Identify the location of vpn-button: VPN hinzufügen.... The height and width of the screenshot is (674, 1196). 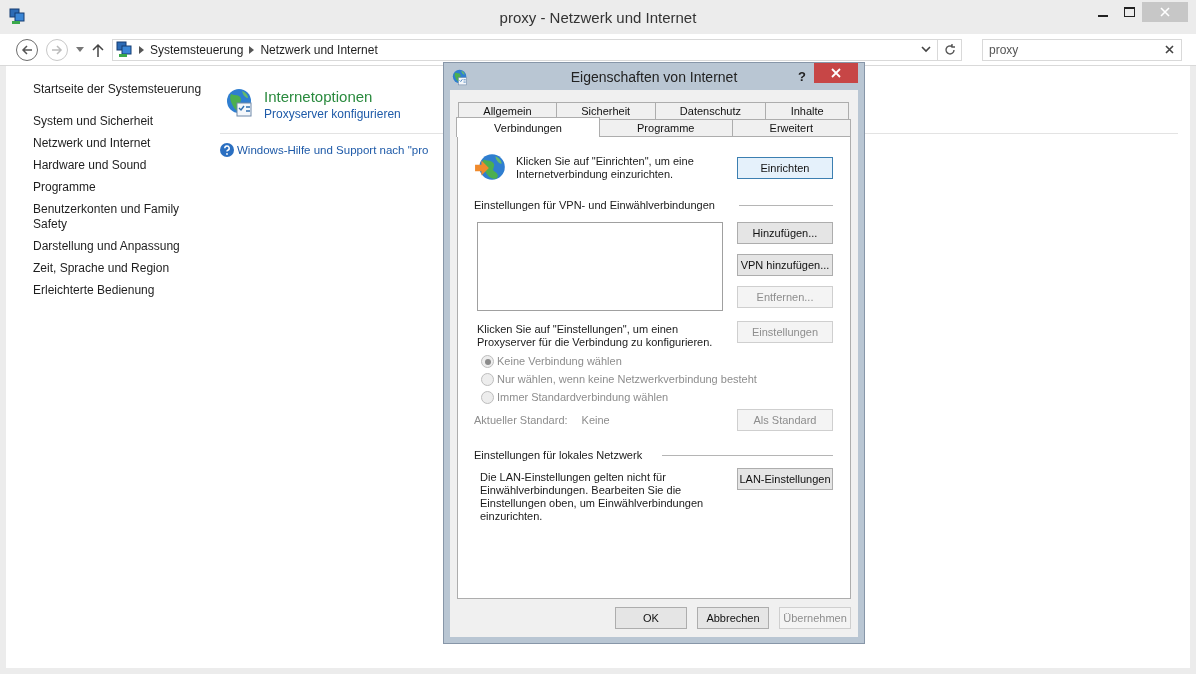
(785, 265).